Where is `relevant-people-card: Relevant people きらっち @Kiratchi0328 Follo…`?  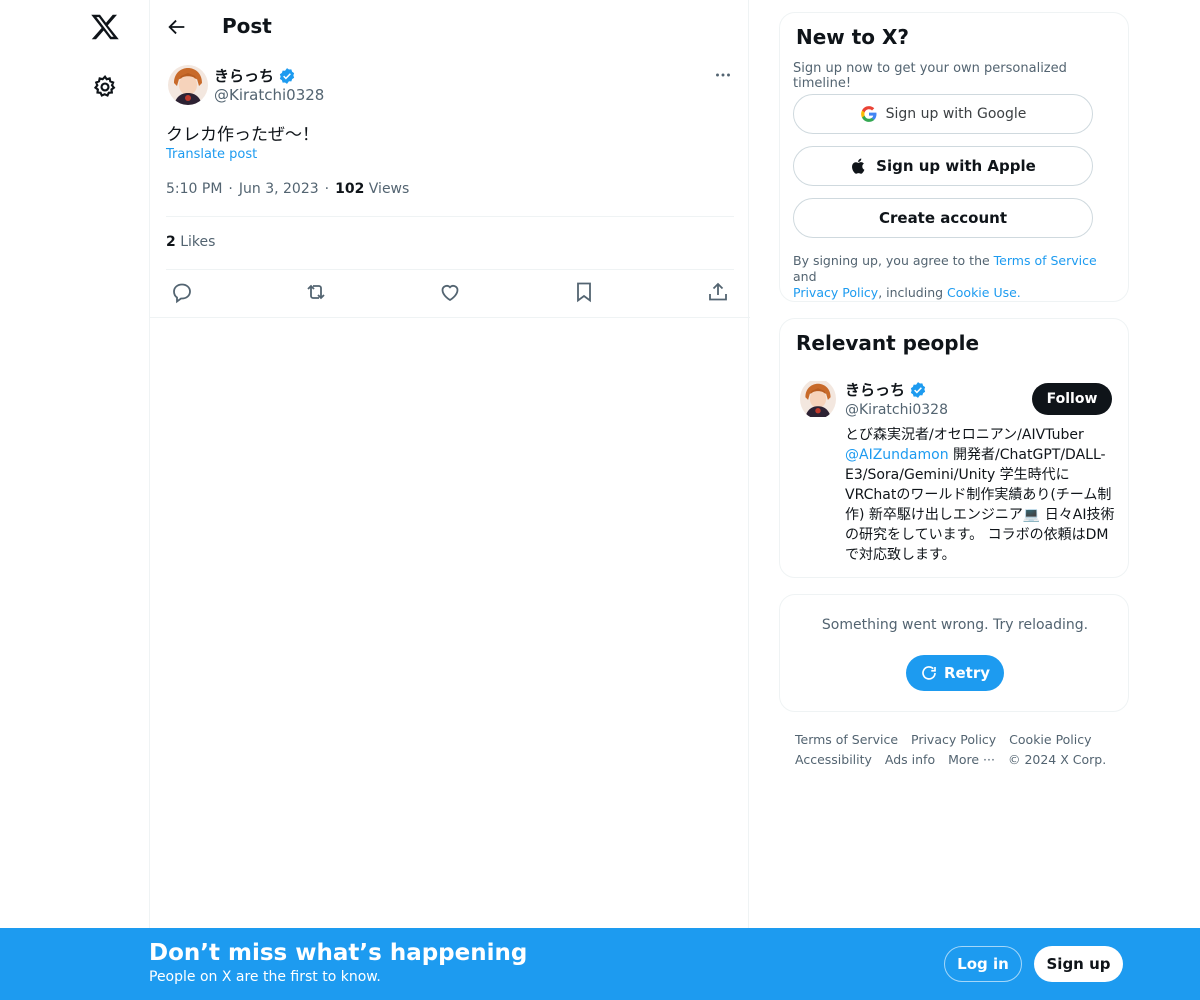 relevant-people-card: Relevant people きらっち @Kiratchi0328 Follo… is located at coordinates (954, 448).